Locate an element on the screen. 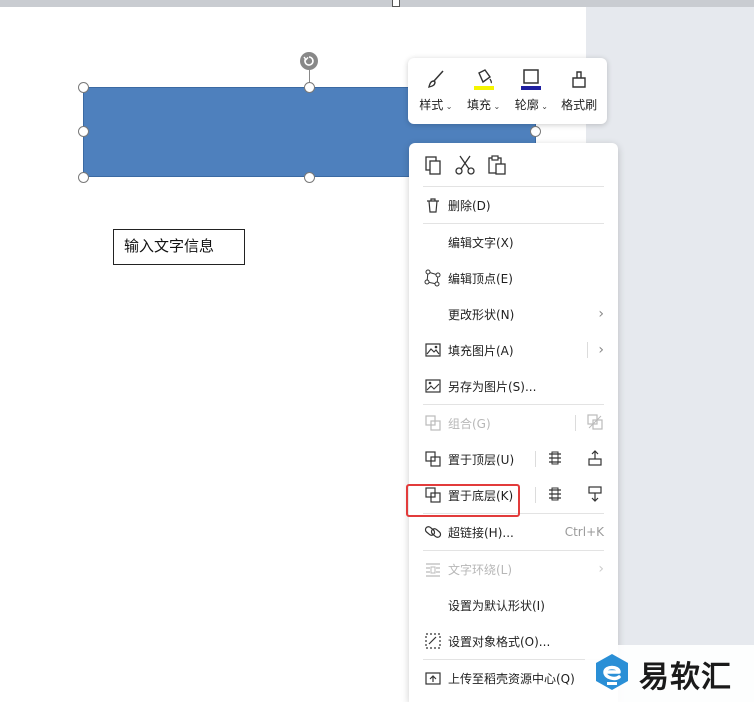 This screenshot has height=702, width=754. format-object-icon is located at coordinates (433, 641).